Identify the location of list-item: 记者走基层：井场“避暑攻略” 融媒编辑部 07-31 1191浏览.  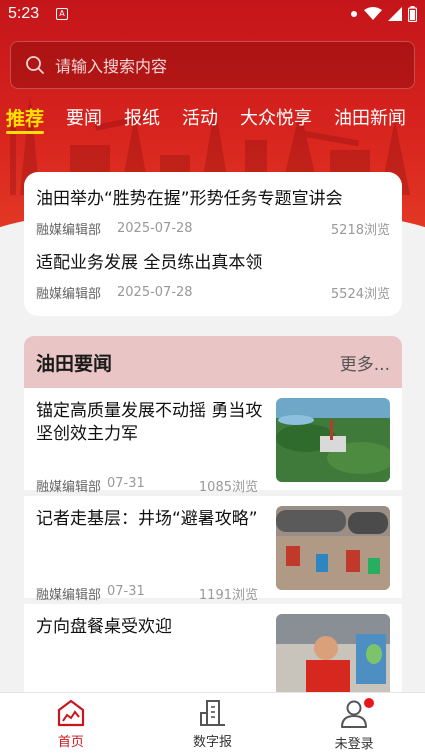
(213, 550).